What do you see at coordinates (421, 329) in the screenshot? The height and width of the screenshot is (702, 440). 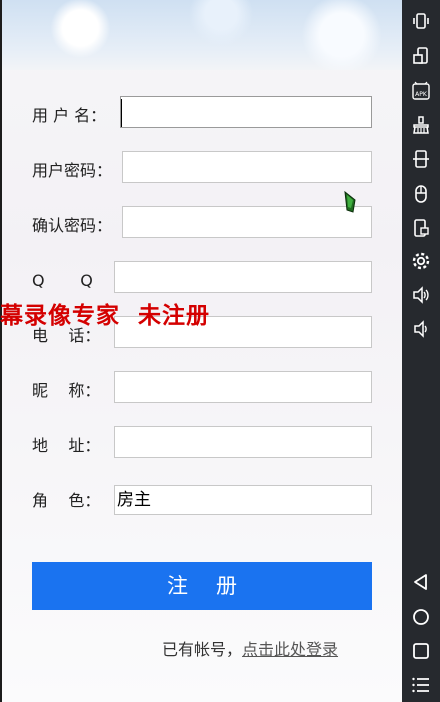 I see `volume-down-icon` at bounding box center [421, 329].